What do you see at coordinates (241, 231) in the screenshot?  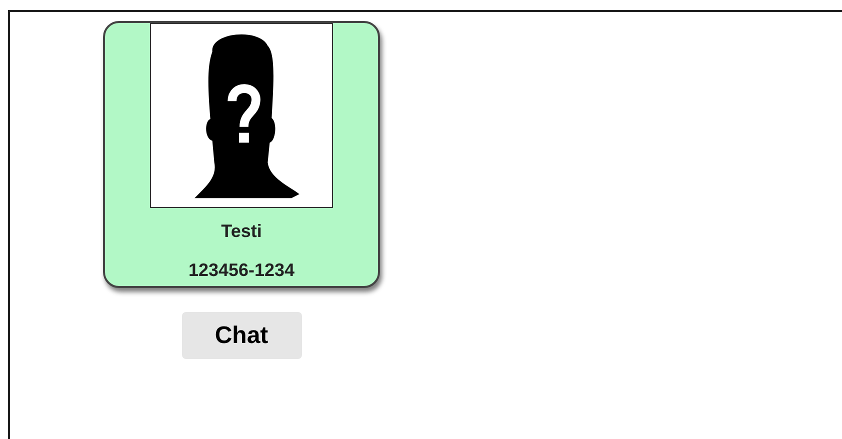 I see `contact-name: Testi` at bounding box center [241, 231].